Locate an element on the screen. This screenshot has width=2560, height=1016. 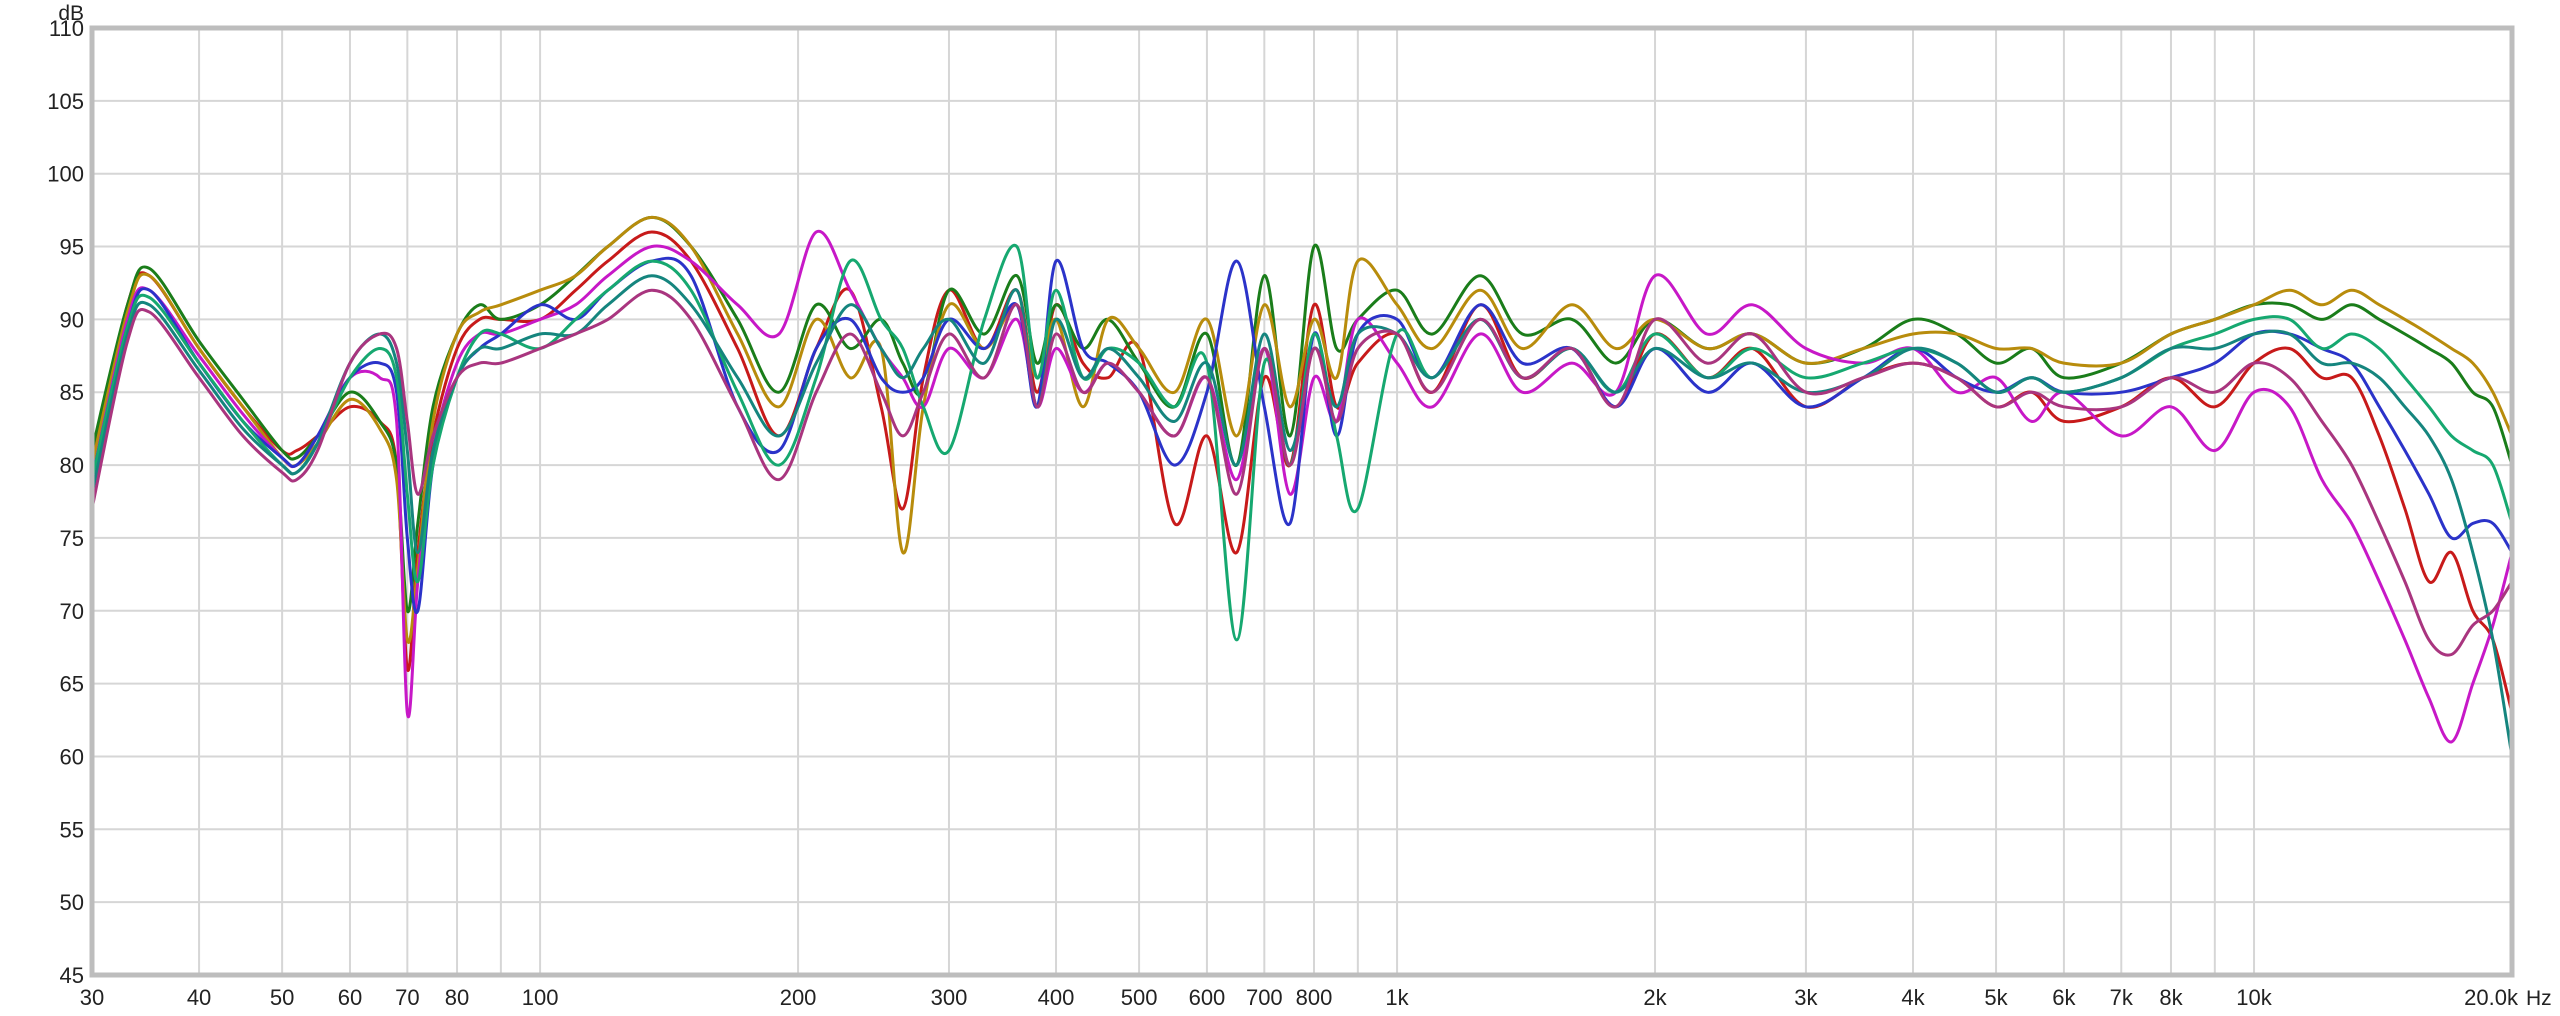
x-tick-label: 700 is located at coordinates (1264, 997).